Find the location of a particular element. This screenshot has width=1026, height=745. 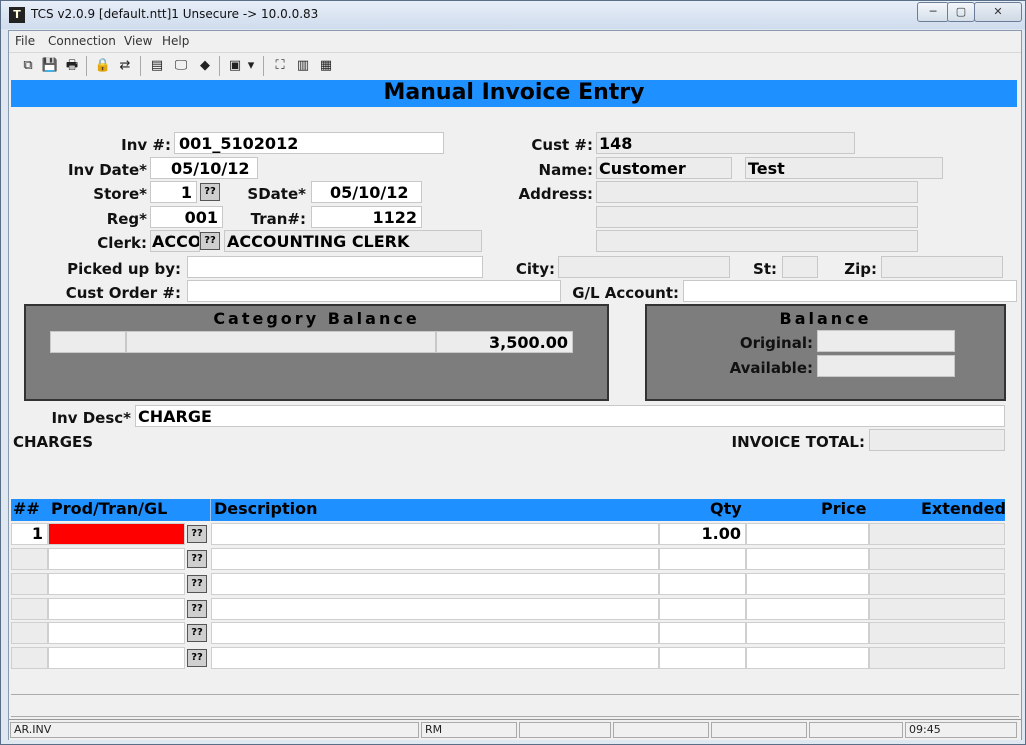

row-num-cell is located at coordinates (29, 658).